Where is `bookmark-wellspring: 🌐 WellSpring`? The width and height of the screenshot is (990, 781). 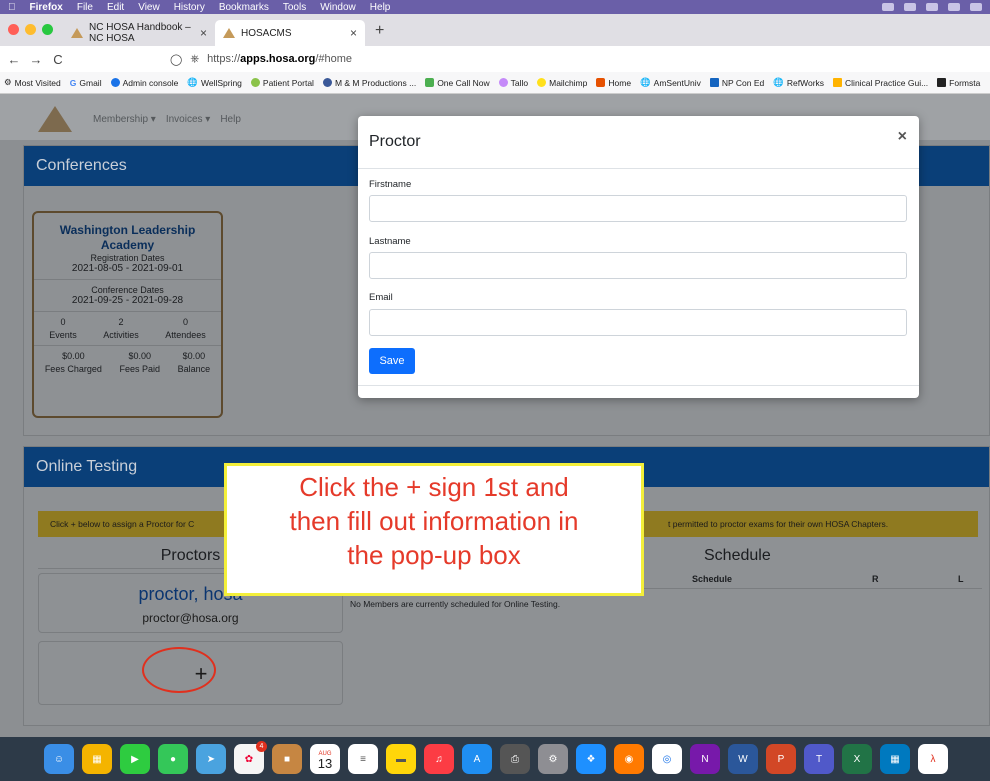
bookmark-wellspring: 🌐 WellSpring is located at coordinates (214, 82).